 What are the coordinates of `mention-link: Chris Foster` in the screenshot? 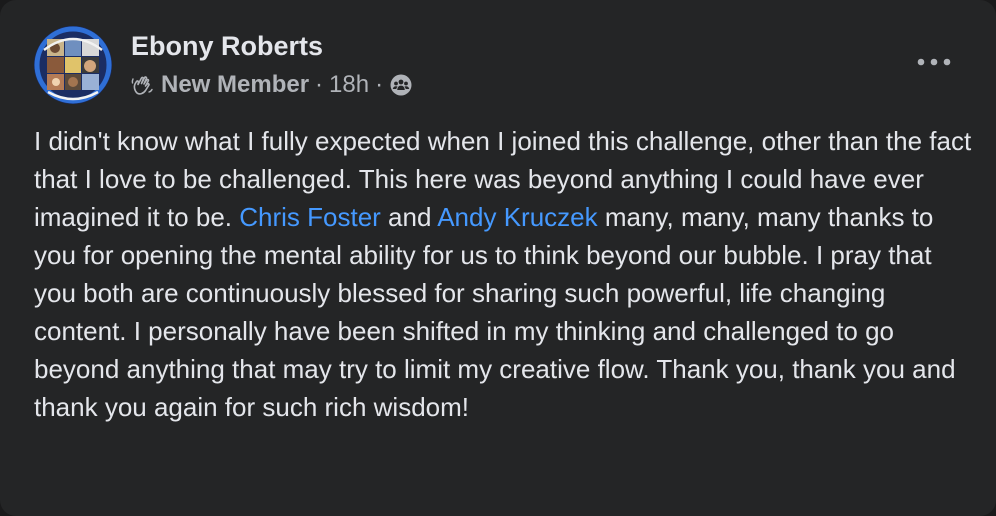 It's located at (310, 217).